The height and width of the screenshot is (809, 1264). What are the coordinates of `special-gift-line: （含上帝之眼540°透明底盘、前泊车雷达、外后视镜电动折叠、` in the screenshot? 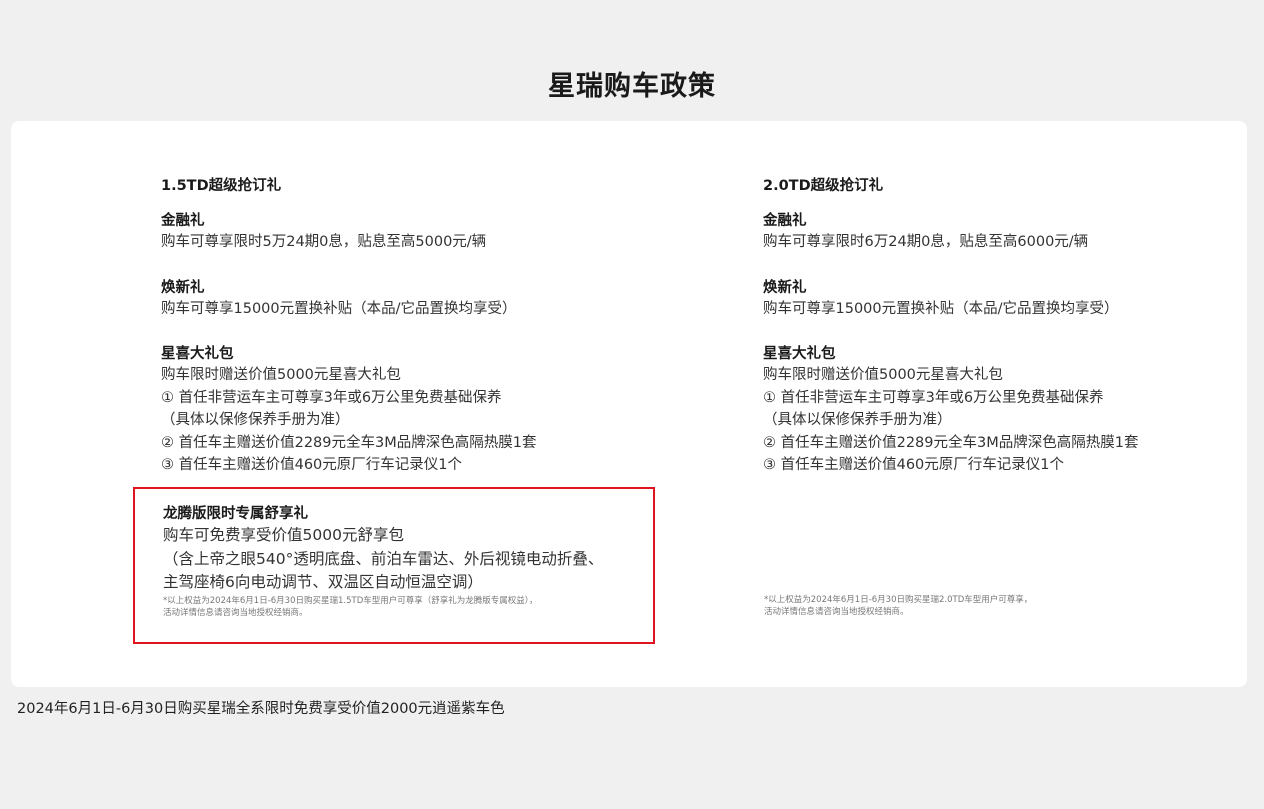 It's located at (383, 558).